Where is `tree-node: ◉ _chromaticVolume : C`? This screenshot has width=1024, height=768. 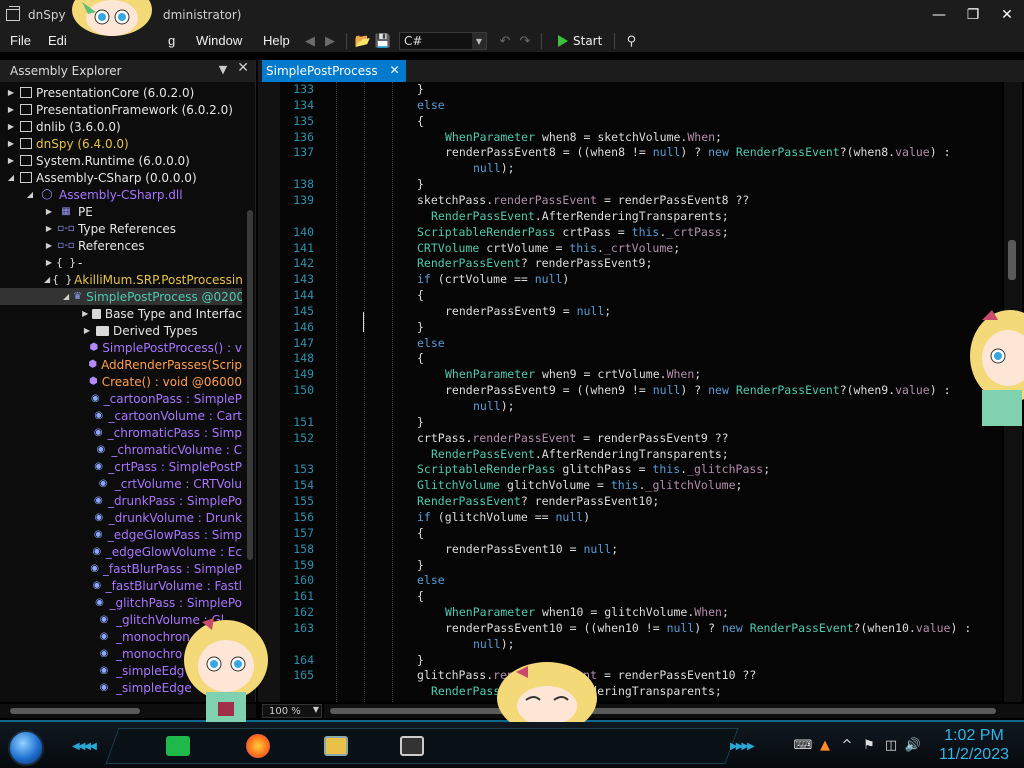 tree-node: ◉ _chromaticVolume : C is located at coordinates (121, 449).